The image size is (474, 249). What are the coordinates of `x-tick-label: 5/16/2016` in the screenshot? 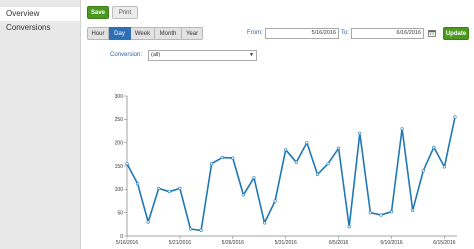 It's located at (127, 243).